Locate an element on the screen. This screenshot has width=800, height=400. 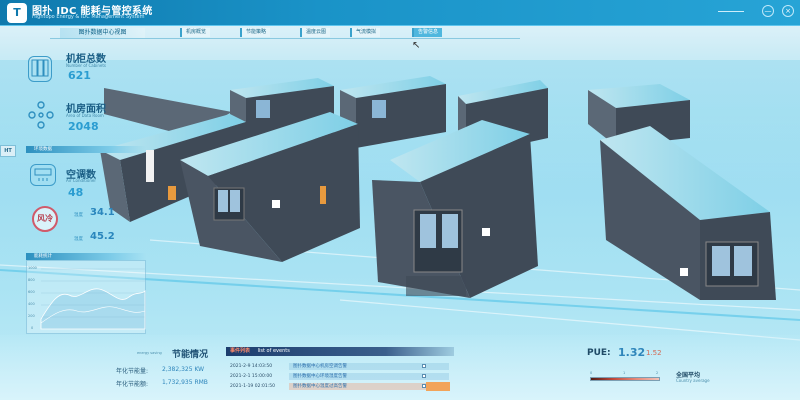
ac-value: 48 is located at coordinates (76, 192).